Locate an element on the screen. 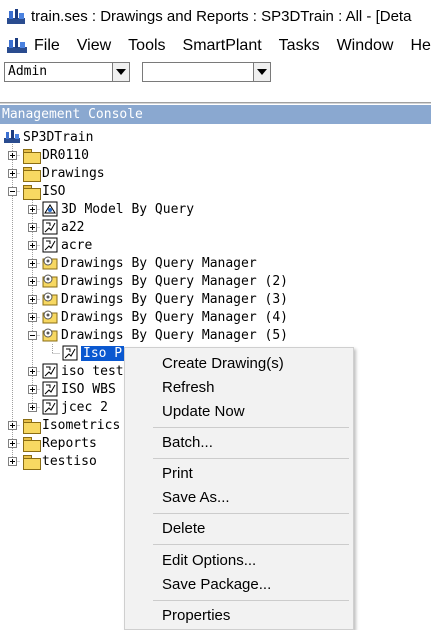 The width and height of the screenshot is (431, 630). menu-update-now: Update Now is located at coordinates (203, 412).